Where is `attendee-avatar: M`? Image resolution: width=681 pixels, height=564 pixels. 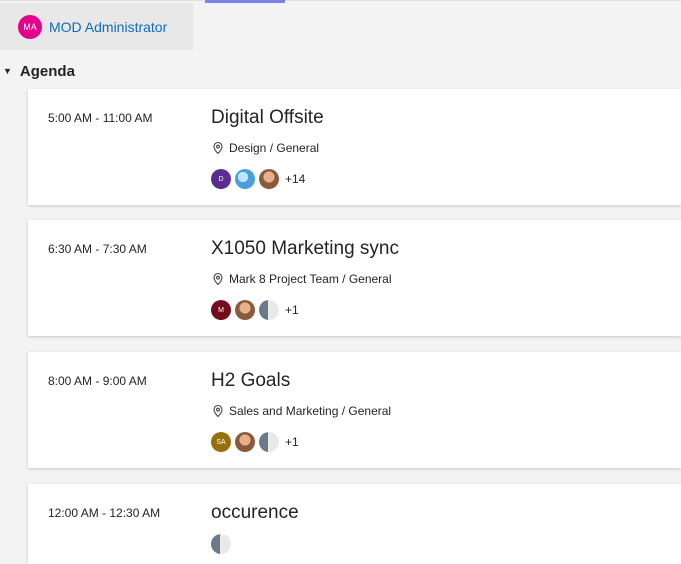
attendee-avatar: M is located at coordinates (221, 310).